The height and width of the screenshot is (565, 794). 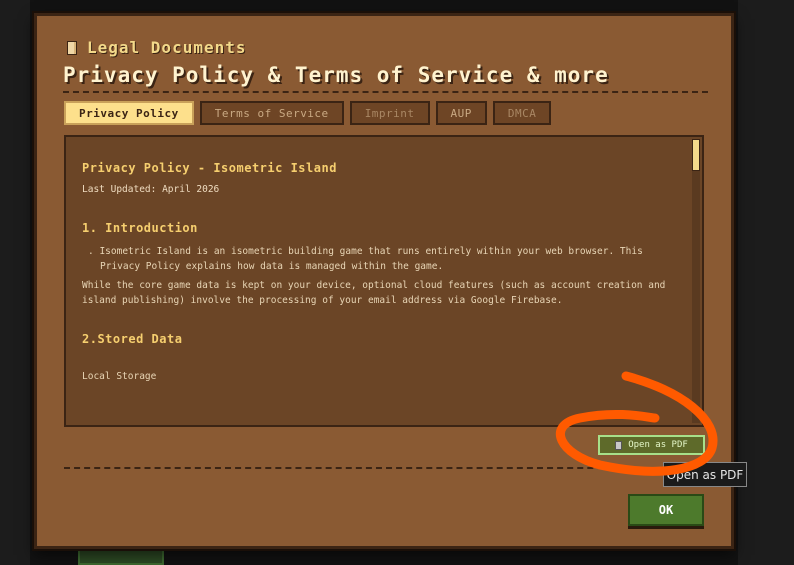 I want to click on background-button, so click(x=121, y=556).